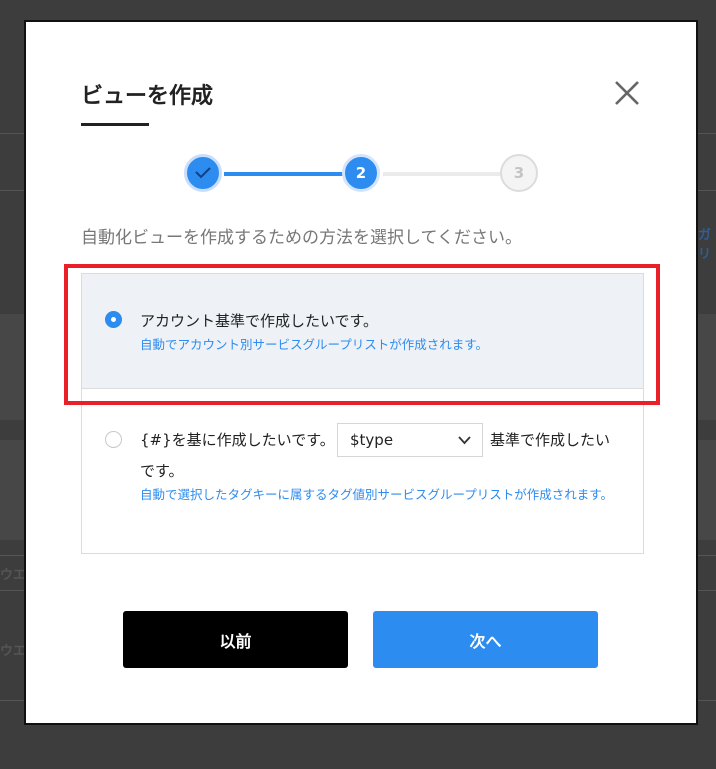 The image size is (716, 769). Describe the element at coordinates (301, 238) in the screenshot. I see `instruction-text: 自動化ビューを作成するための方法を選択してください。` at that location.